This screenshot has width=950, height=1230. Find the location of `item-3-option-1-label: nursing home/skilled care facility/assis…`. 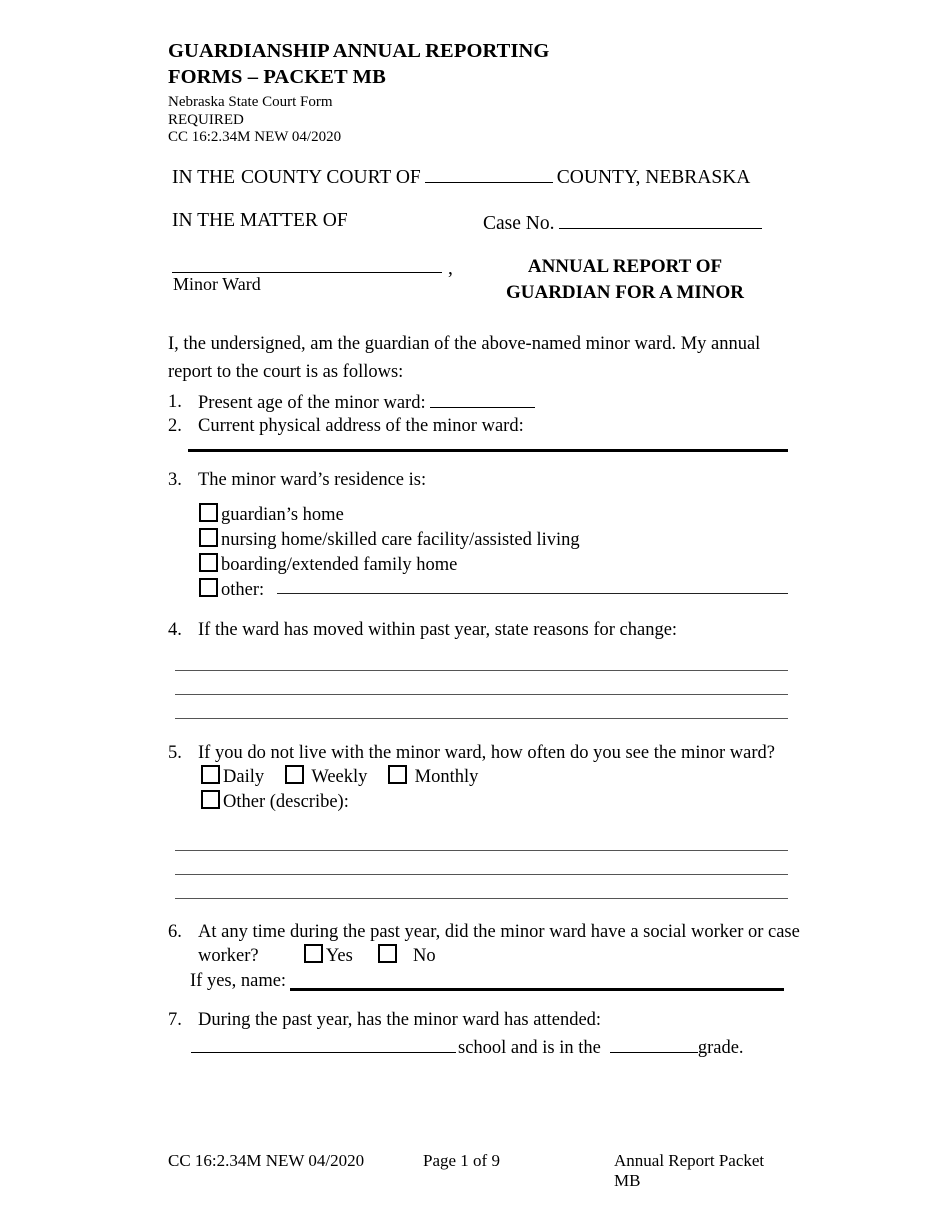

item-3-option-1-label: nursing home/skilled care facility/assis… is located at coordinates (400, 540).